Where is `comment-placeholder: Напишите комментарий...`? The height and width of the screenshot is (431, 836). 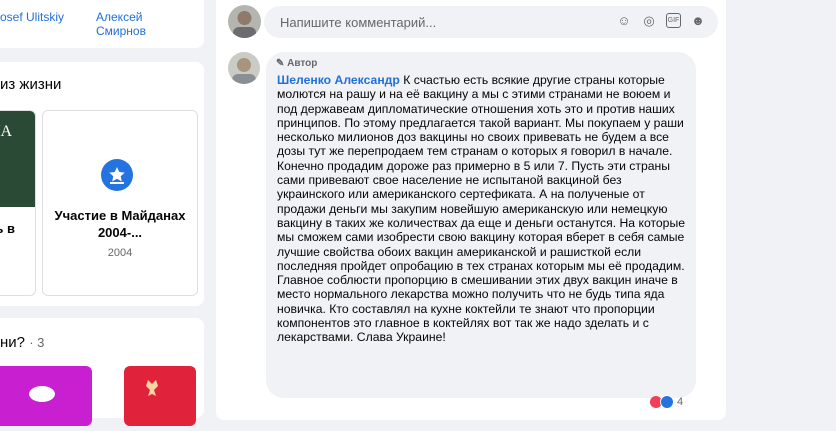
comment-placeholder: Напишите комментарий... is located at coordinates (358, 22).